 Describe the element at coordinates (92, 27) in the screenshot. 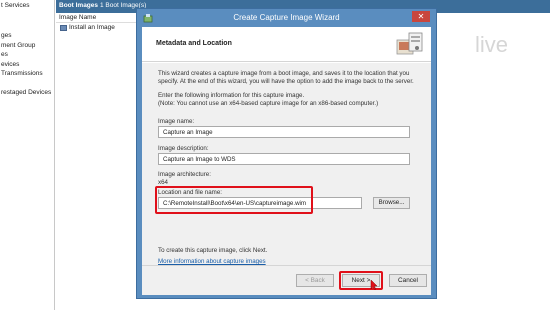

I see `list-item-label: Install an Image` at that location.